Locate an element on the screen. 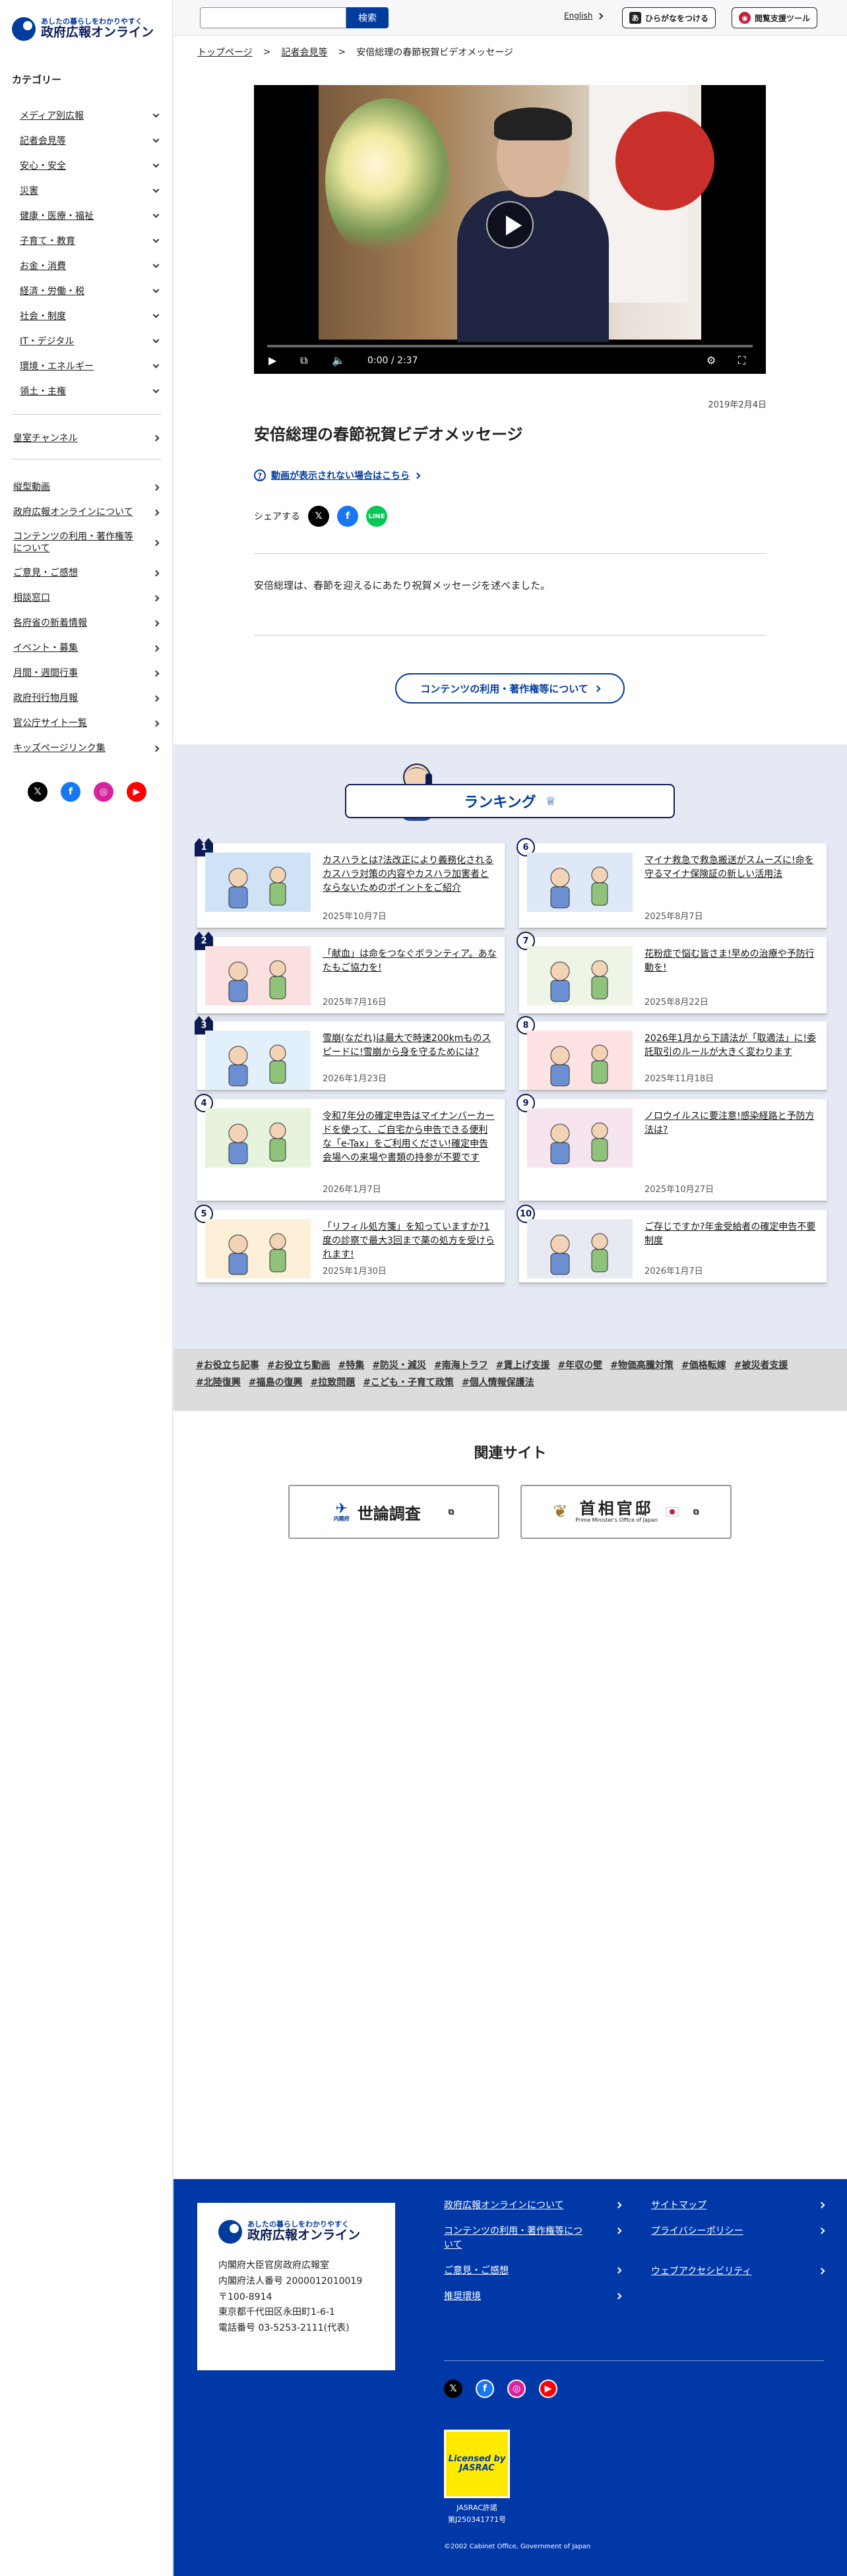  subtitles-icon: ⧉ is located at coordinates (303, 360).